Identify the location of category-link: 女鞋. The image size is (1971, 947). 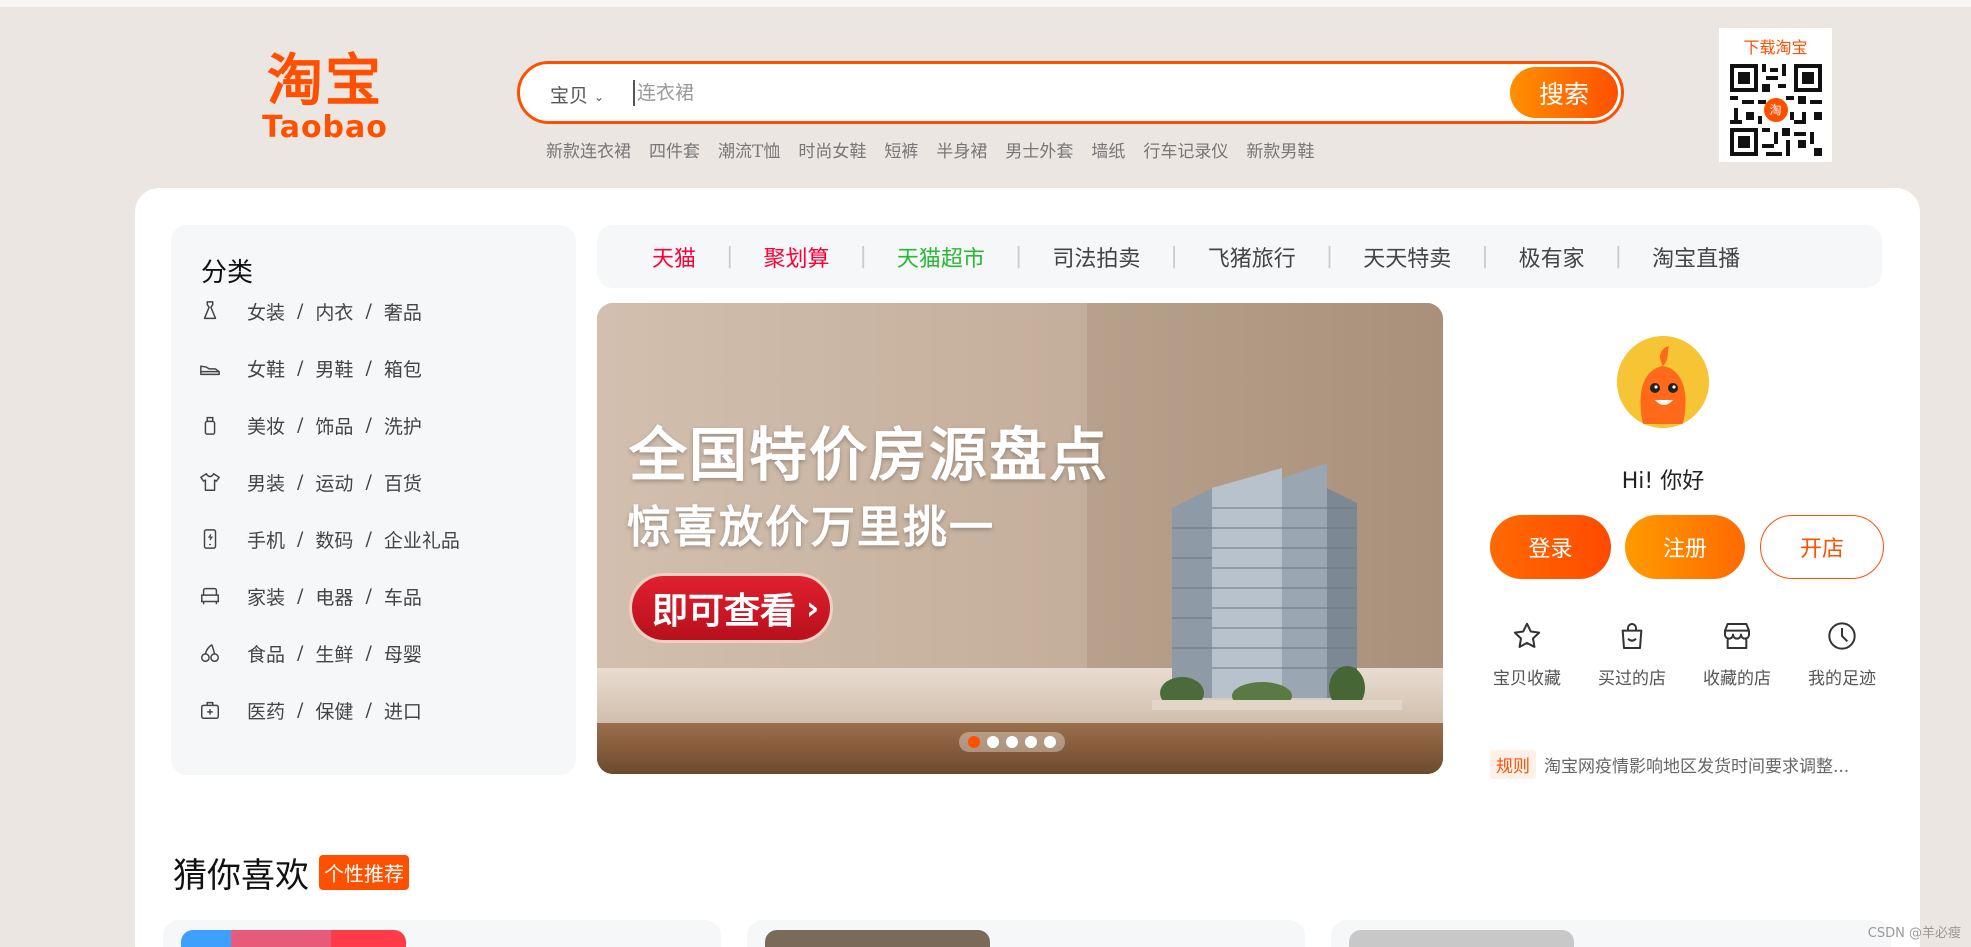
(266, 368).